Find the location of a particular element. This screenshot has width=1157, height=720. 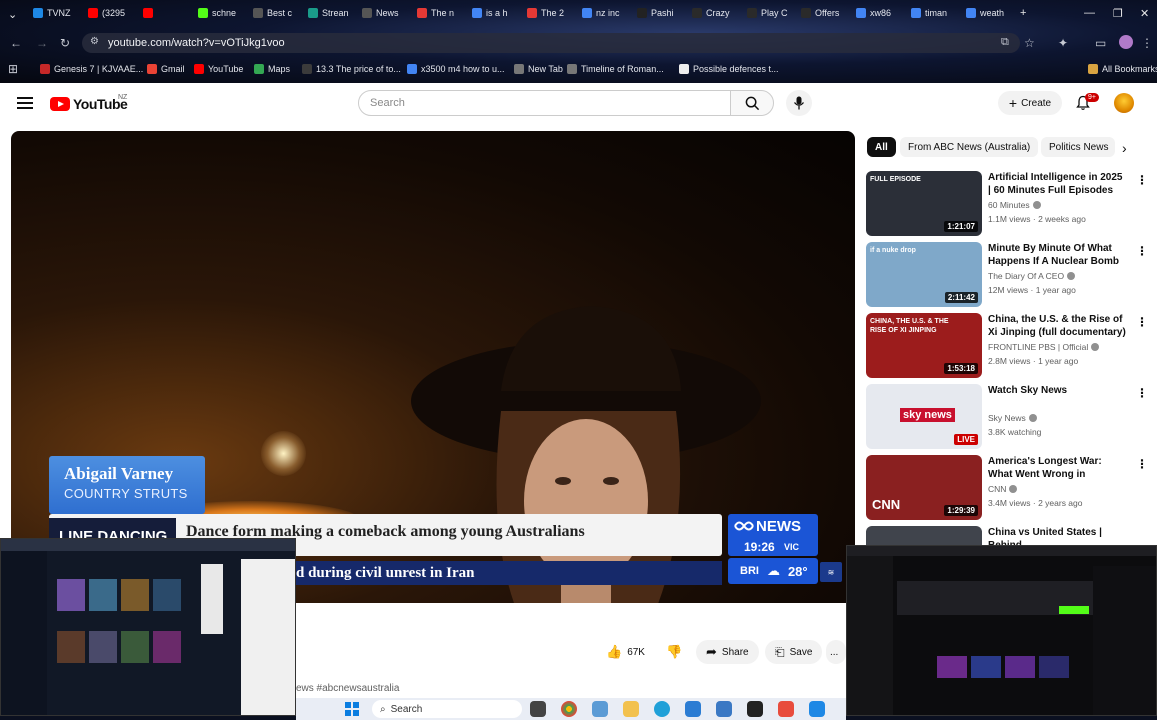

bookmark-item: Gmail is located at coordinates (166, 69).